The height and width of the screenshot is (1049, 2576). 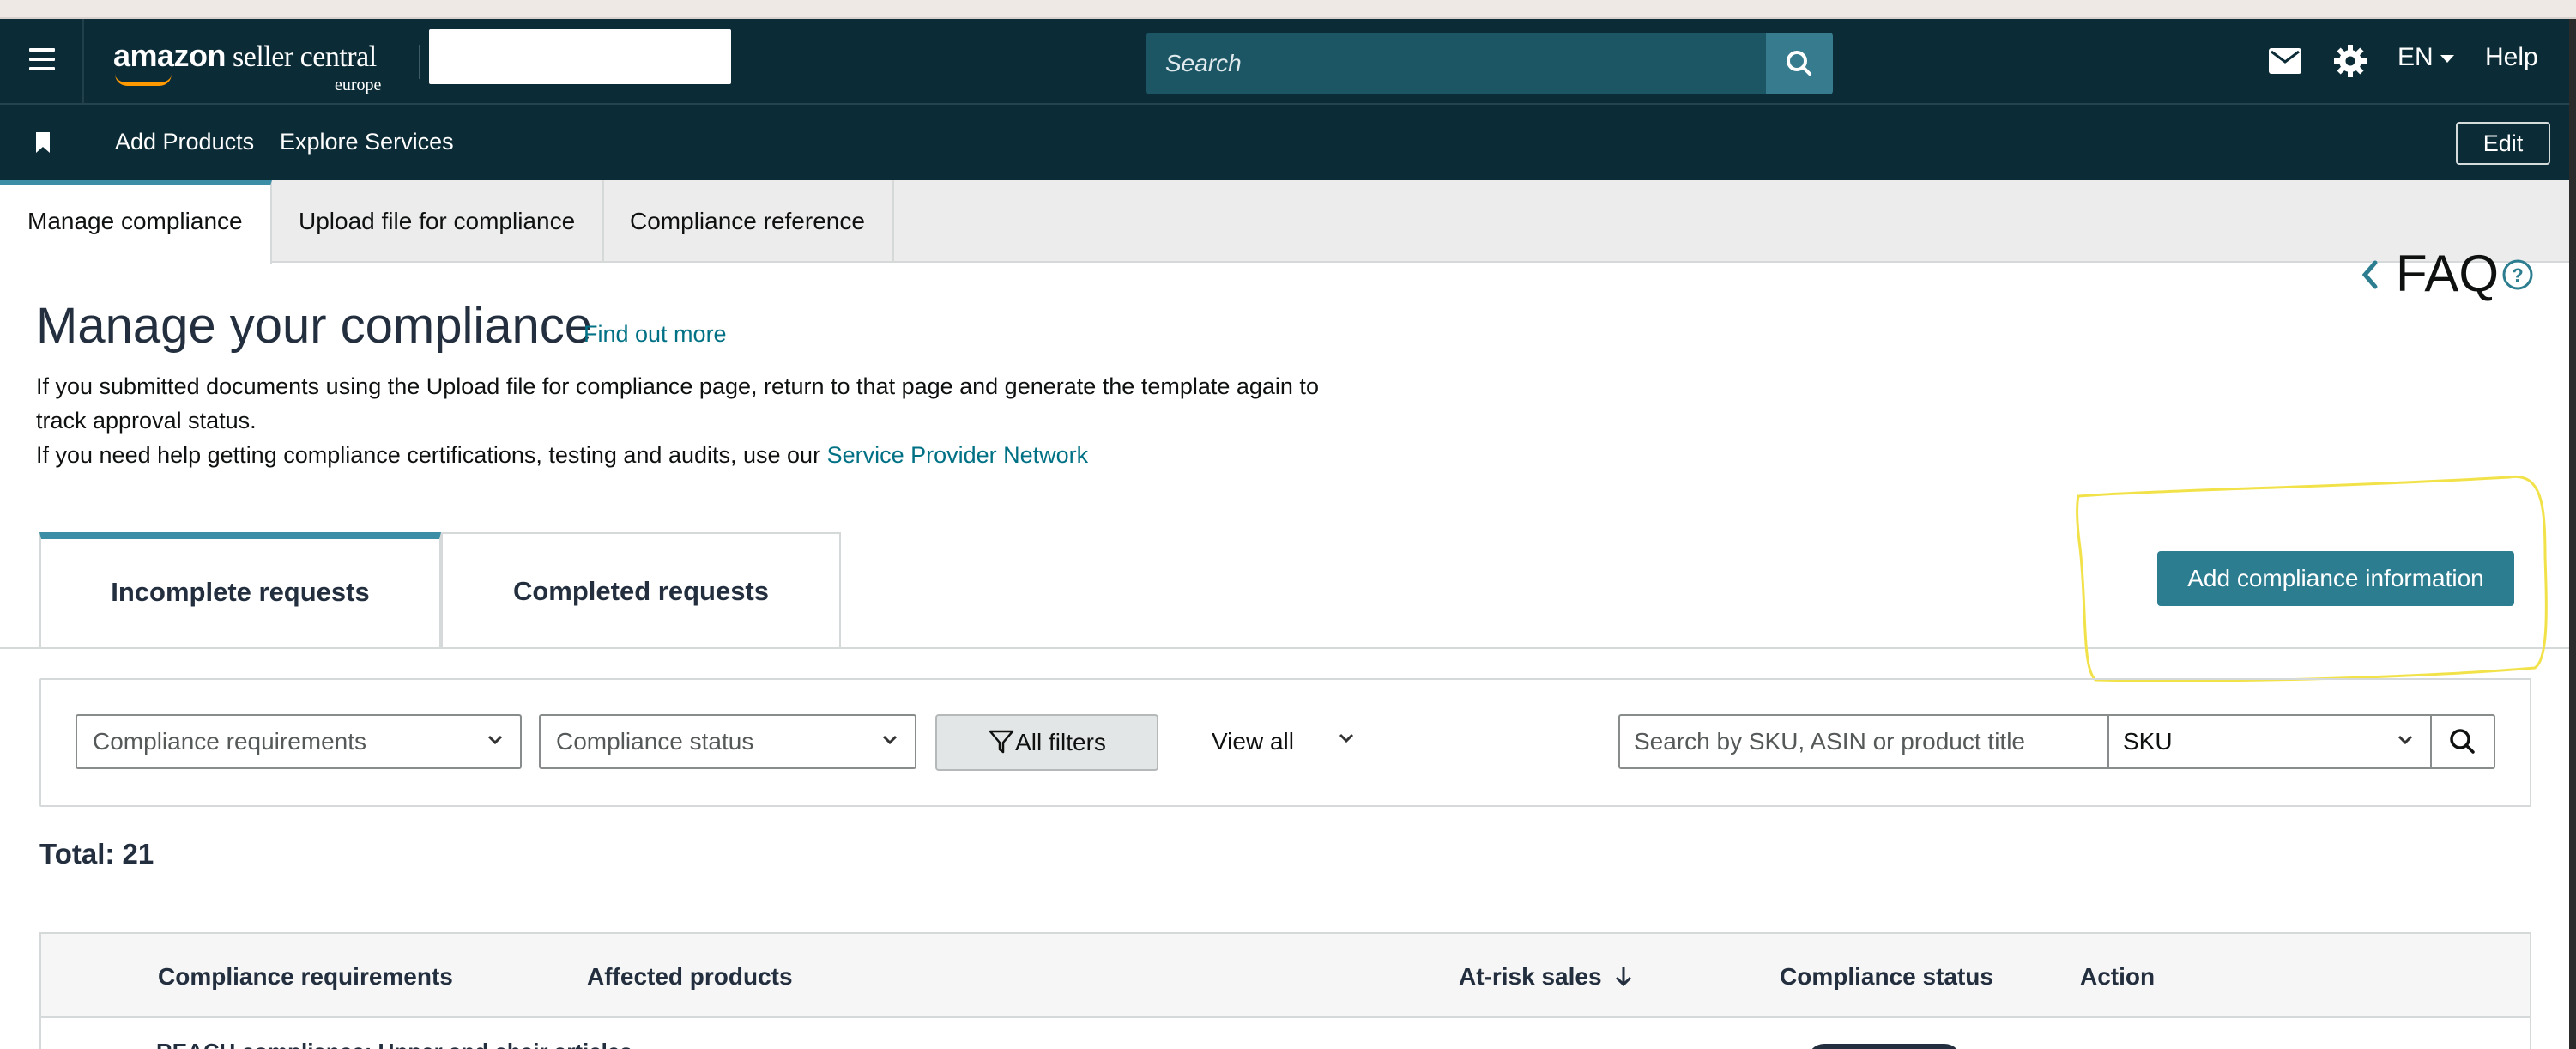 I want to click on bookmark-add-products: Add Products, so click(x=184, y=142).